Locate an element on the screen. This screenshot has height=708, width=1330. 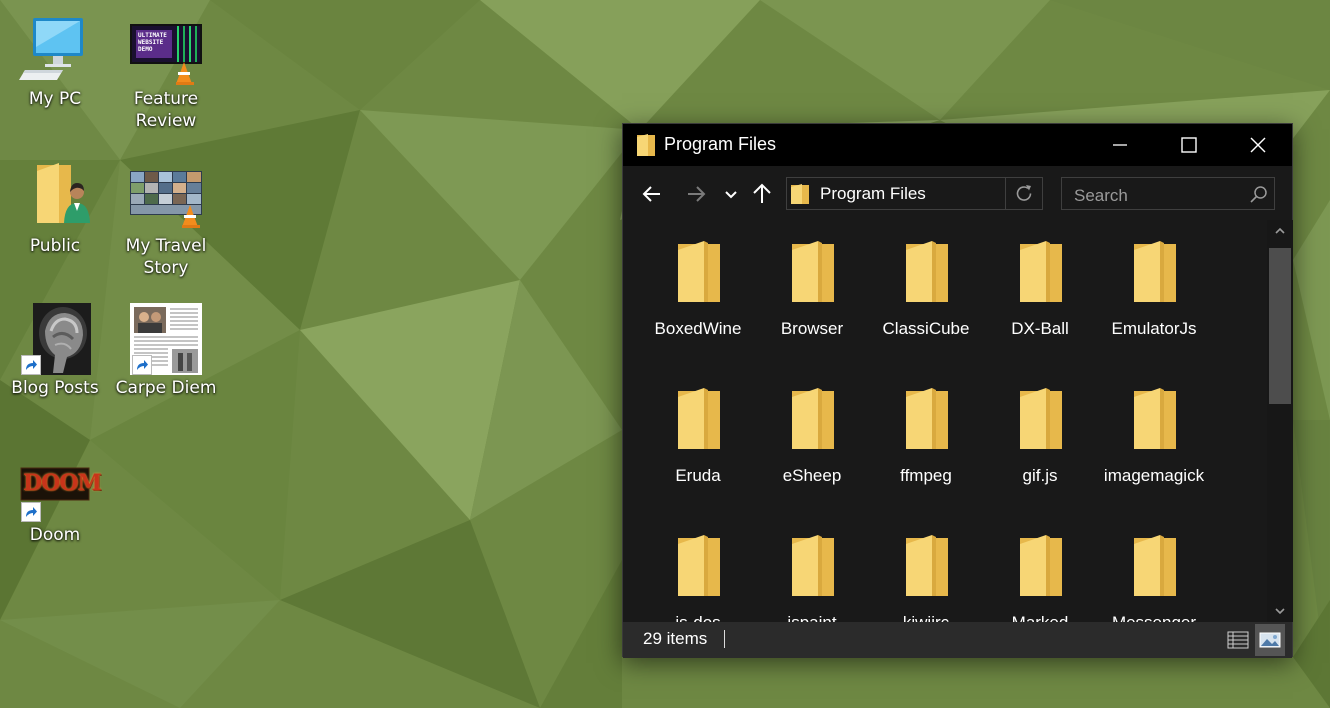
folder-label: ClassiCube is located at coordinates (926, 328).